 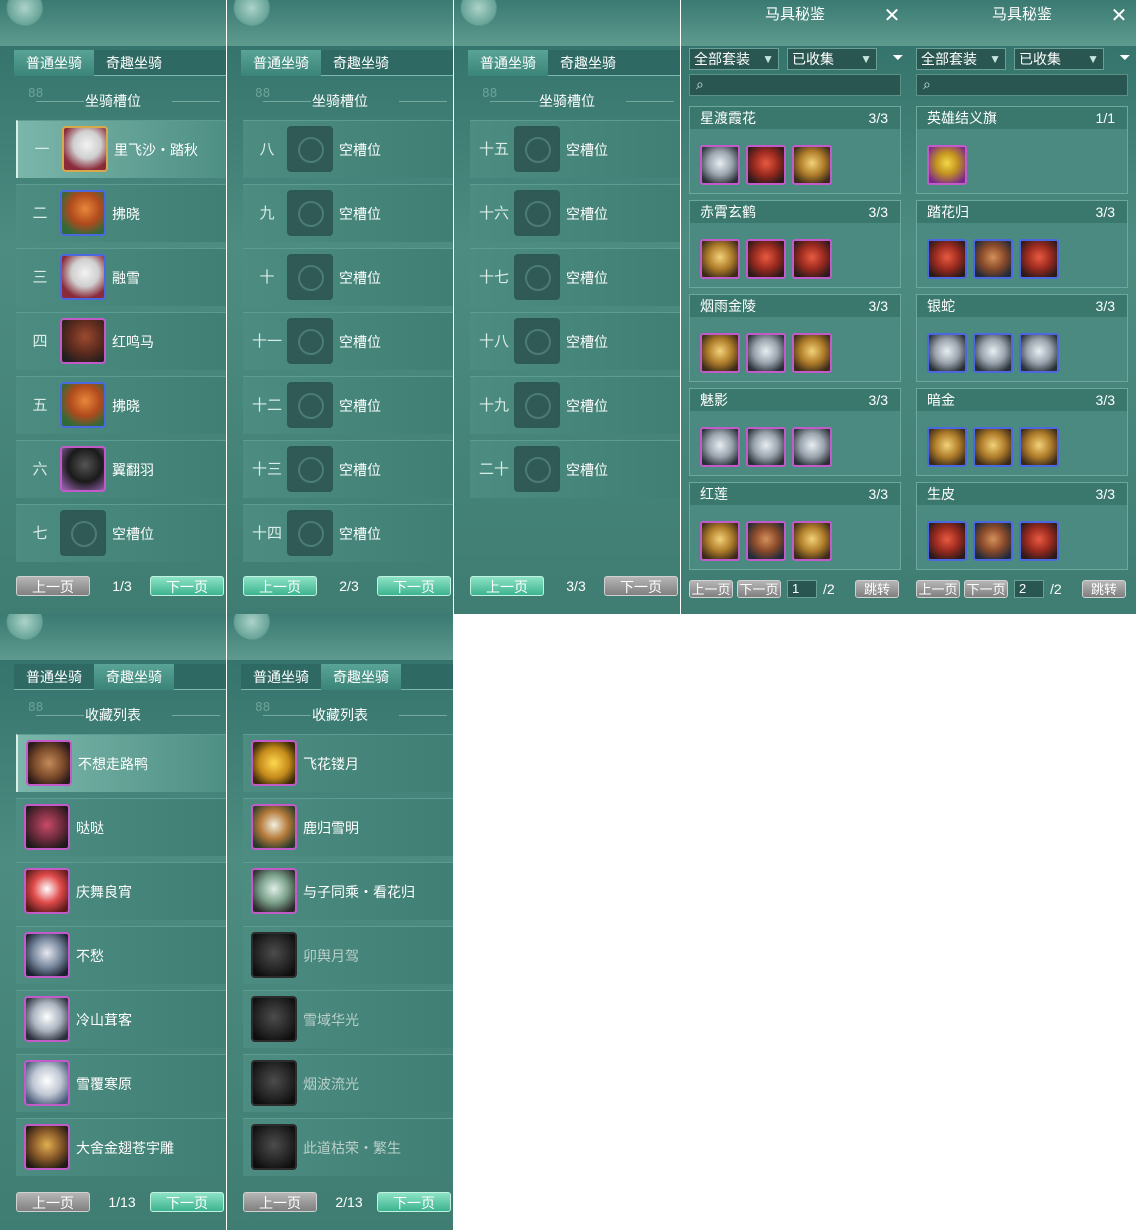 I want to click on collection-item: 此道枯荣・繁生, so click(x=348, y=1147).